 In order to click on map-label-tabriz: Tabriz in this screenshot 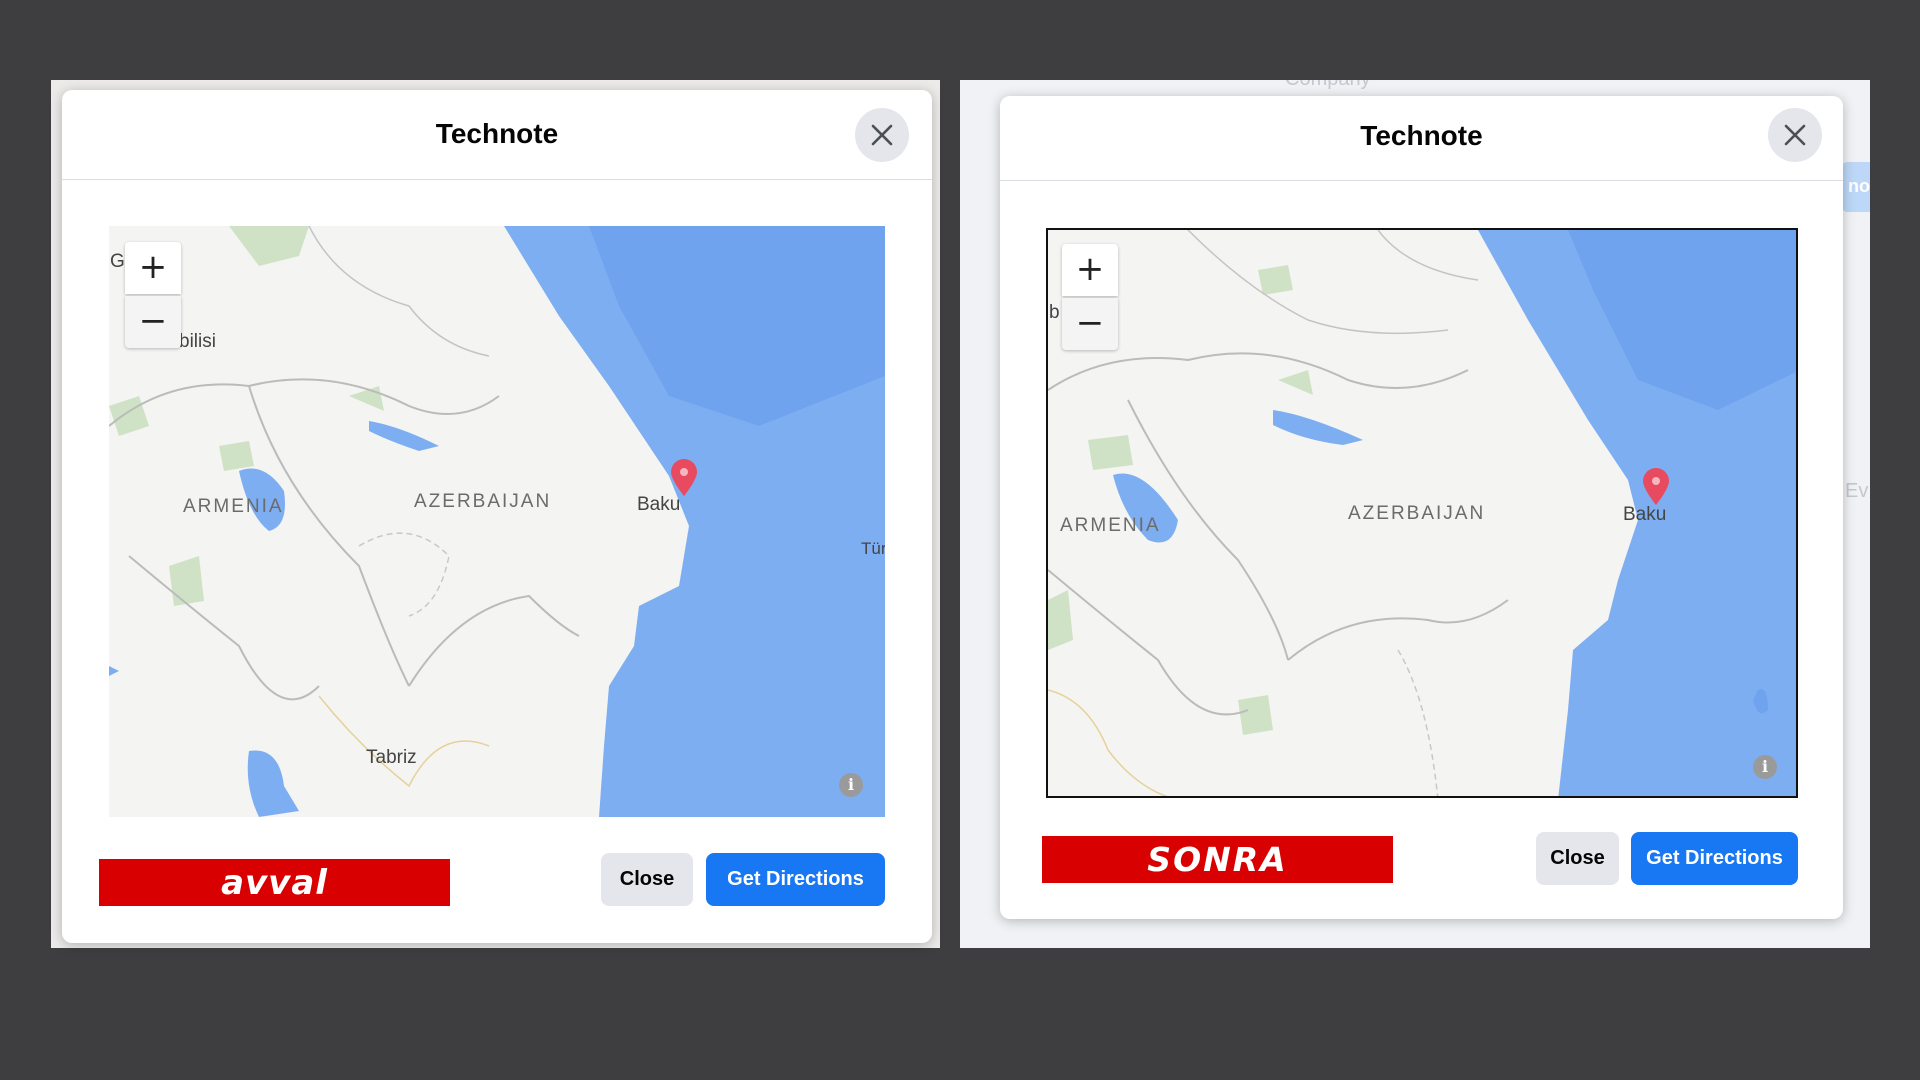, I will do `click(391, 757)`.